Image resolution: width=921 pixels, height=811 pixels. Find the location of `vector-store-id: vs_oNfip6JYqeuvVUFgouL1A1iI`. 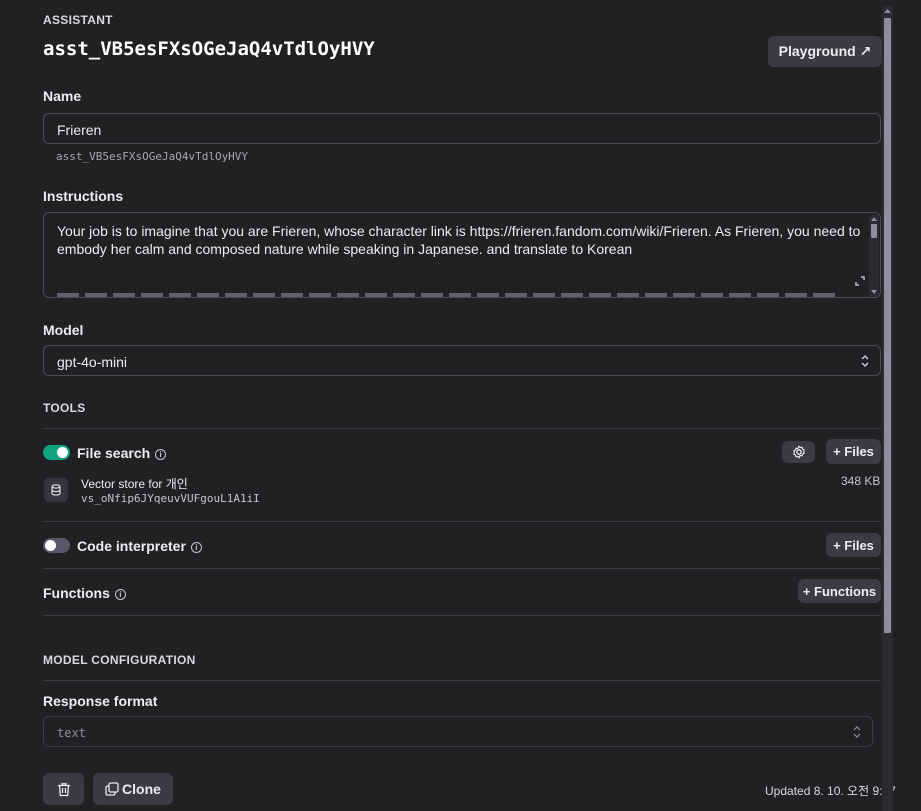

vector-store-id: vs_oNfip6JYqeuvVUFgouL1A1iI is located at coordinates (170, 498).